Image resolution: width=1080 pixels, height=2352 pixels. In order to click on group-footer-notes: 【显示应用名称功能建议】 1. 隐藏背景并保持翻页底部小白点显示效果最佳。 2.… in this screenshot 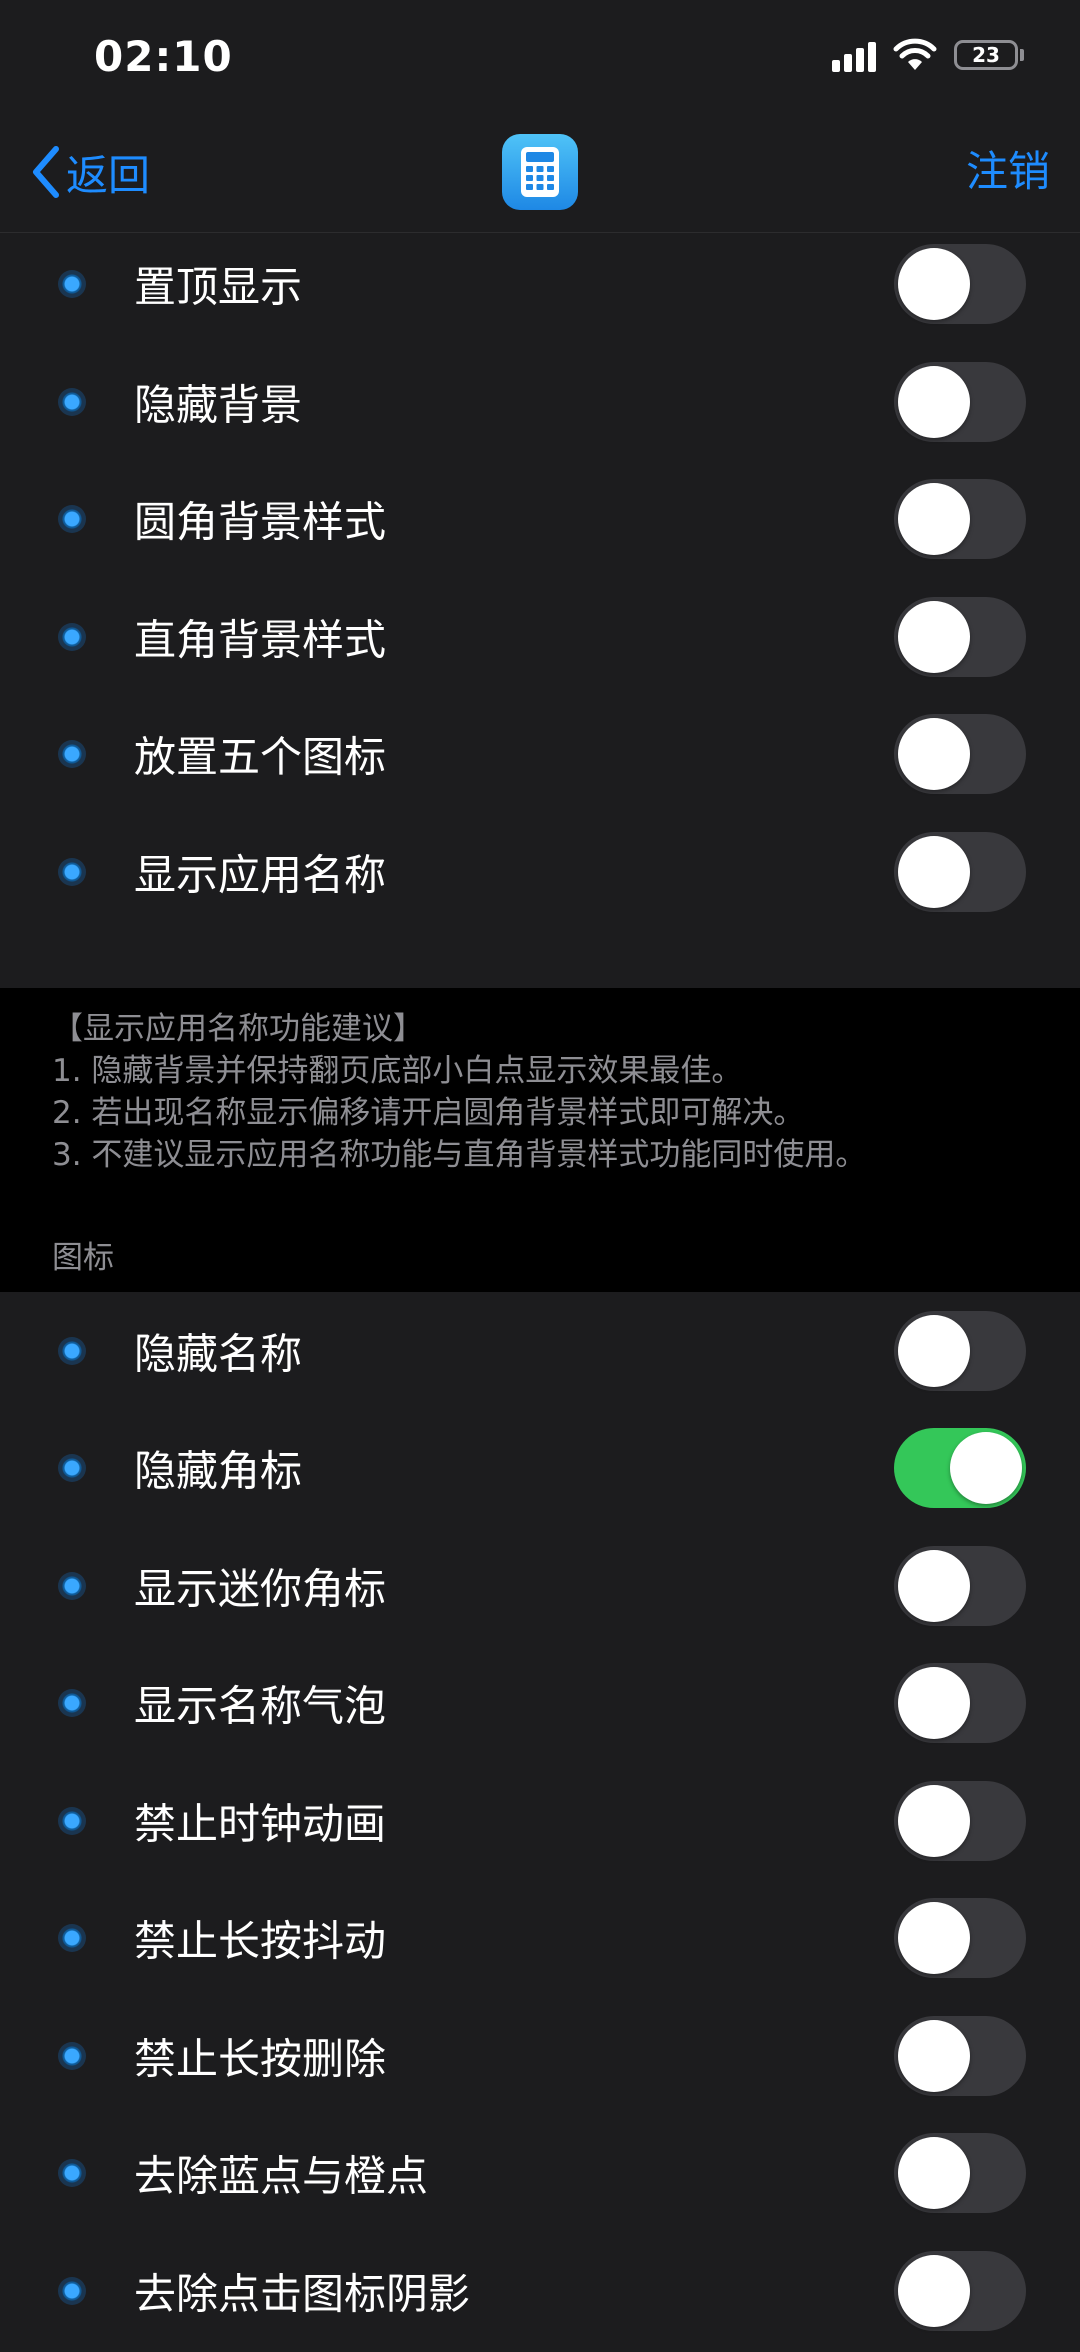, I will do `click(552, 1092)`.